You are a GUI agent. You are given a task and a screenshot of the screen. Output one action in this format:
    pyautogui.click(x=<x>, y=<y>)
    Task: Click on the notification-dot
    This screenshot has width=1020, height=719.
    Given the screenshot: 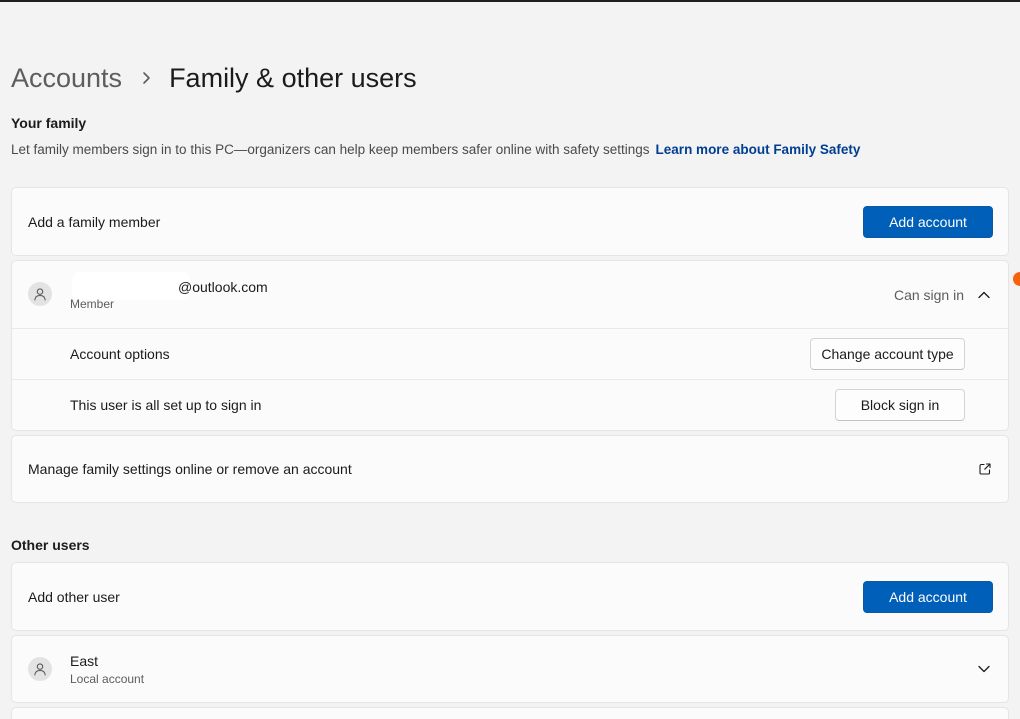 What is the action you would take?
    pyautogui.click(x=1016, y=279)
    